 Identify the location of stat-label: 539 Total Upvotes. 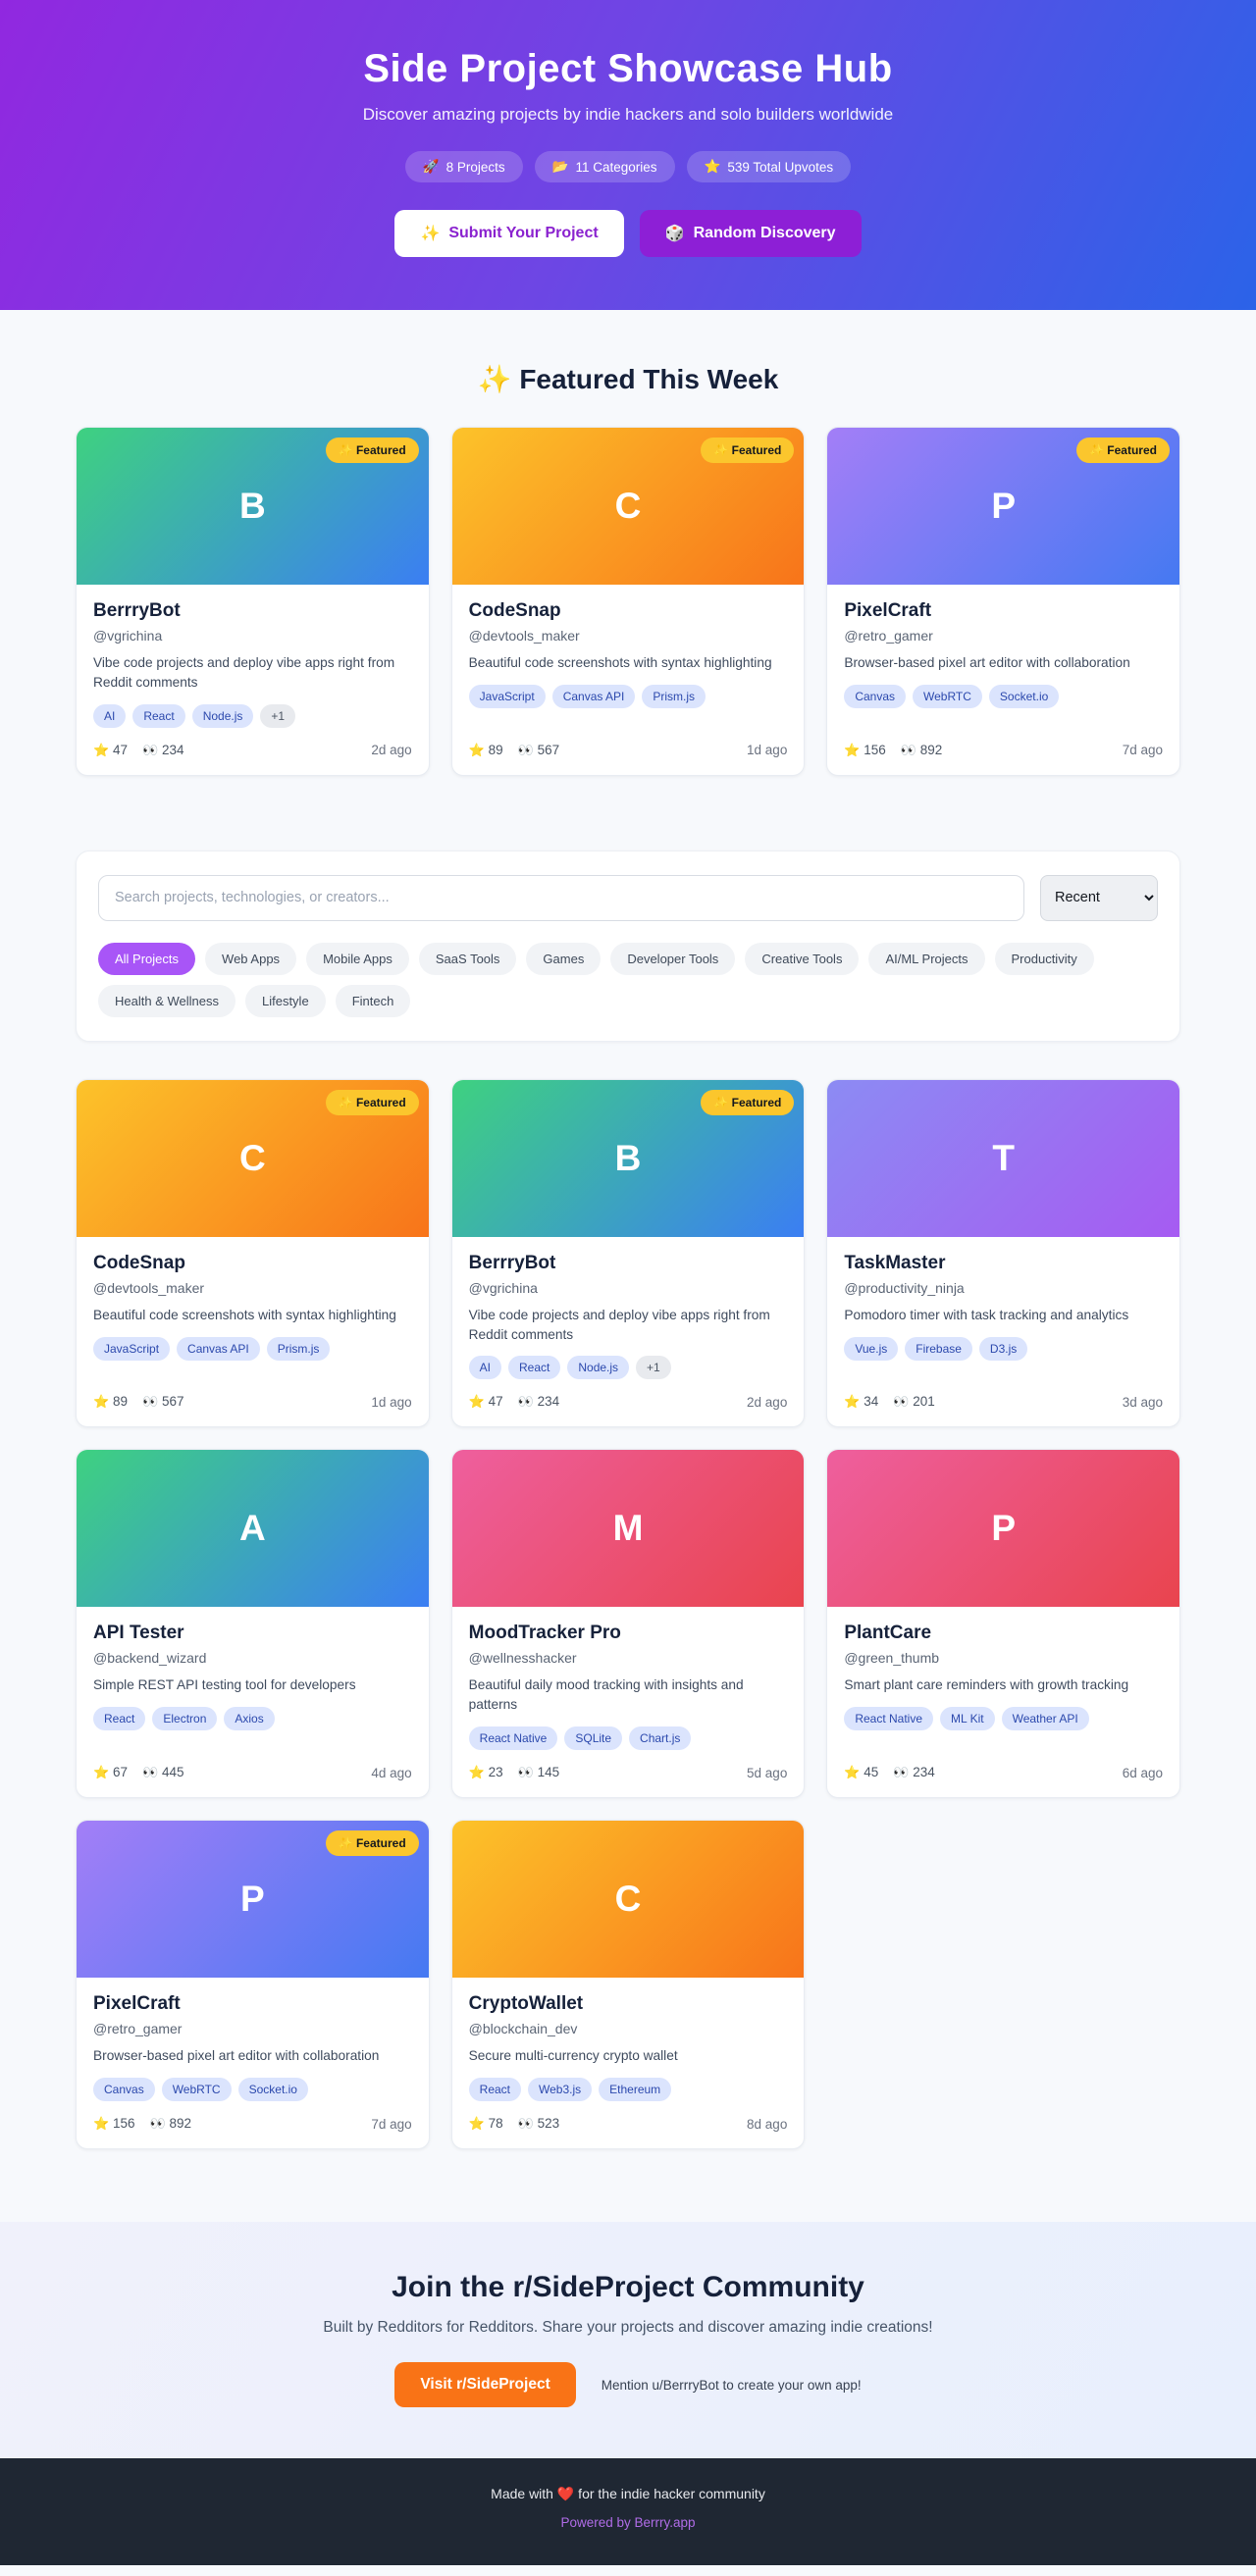
(780, 167).